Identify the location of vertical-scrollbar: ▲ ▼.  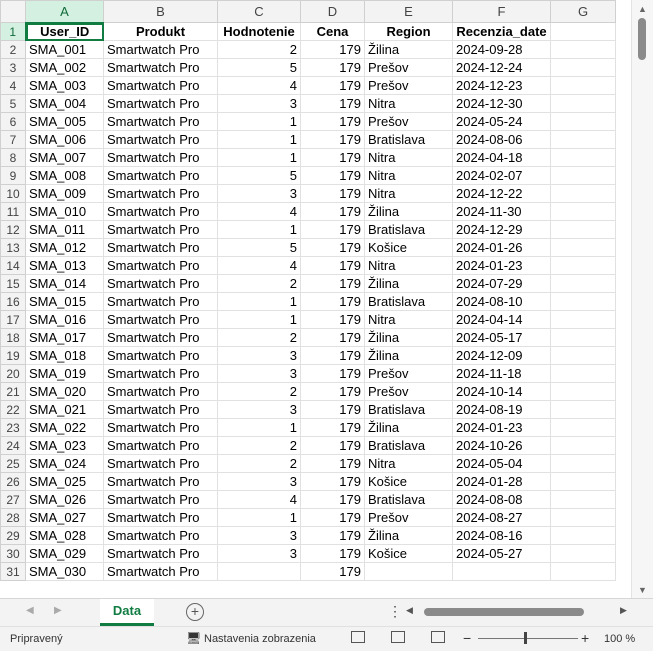
(642, 299).